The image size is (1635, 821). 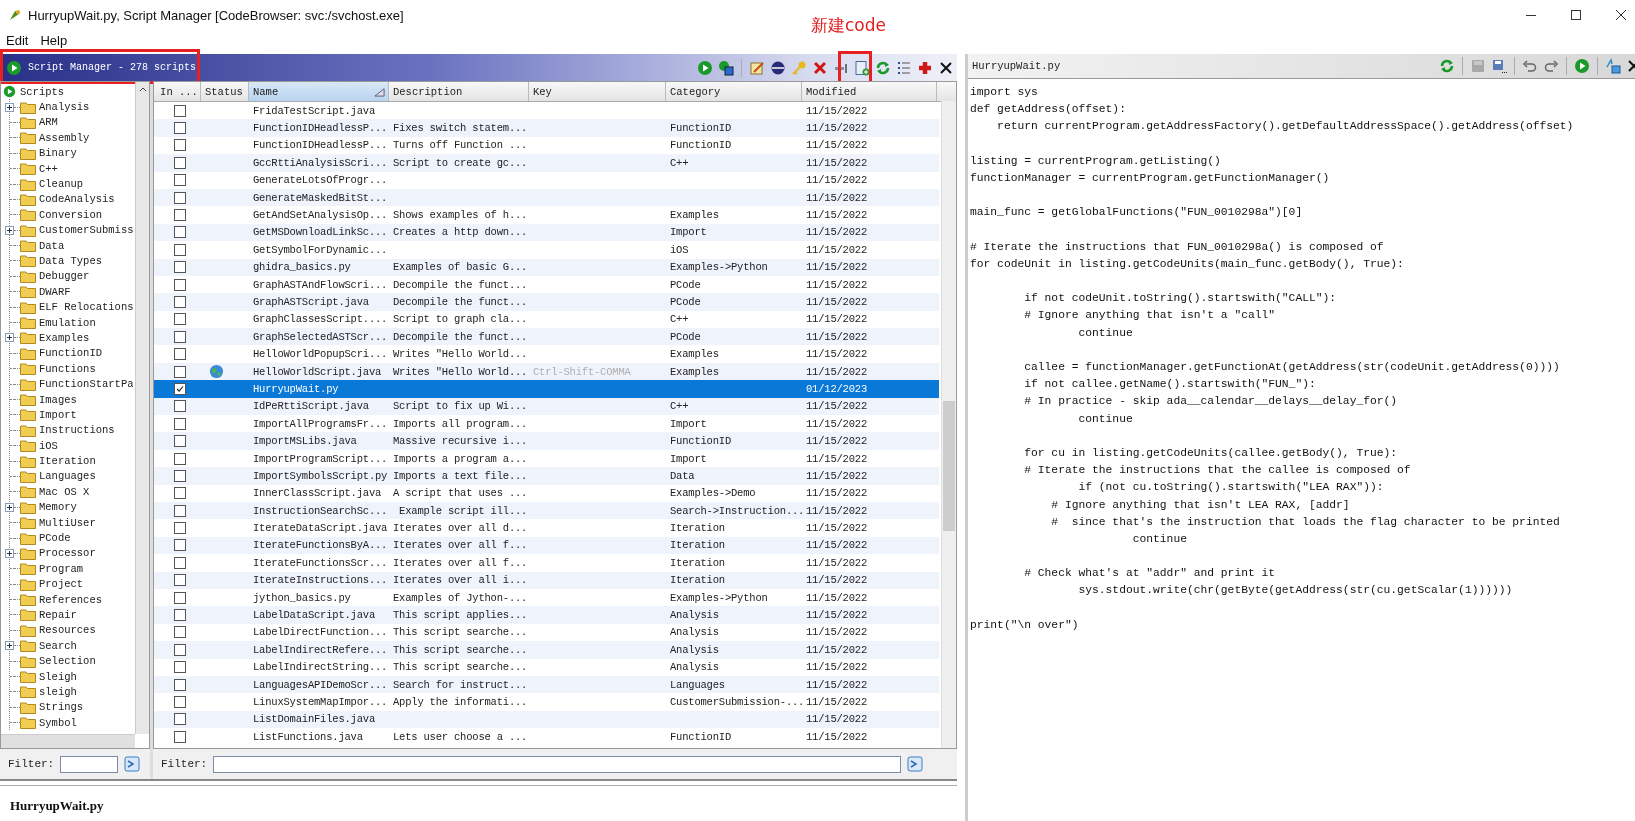 What do you see at coordinates (546, 528) in the screenshot?
I see `table-row: IterateDataScript.java Iterates over all d... Iteration 11/15/2022` at bounding box center [546, 528].